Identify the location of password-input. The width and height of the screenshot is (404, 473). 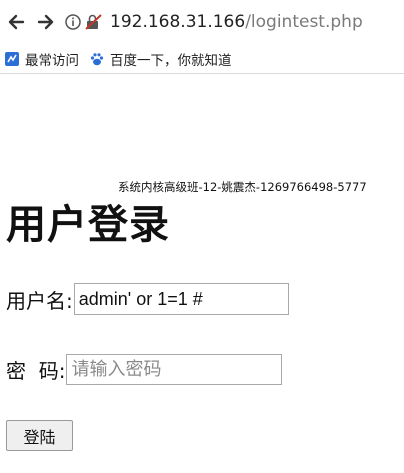
(174, 369).